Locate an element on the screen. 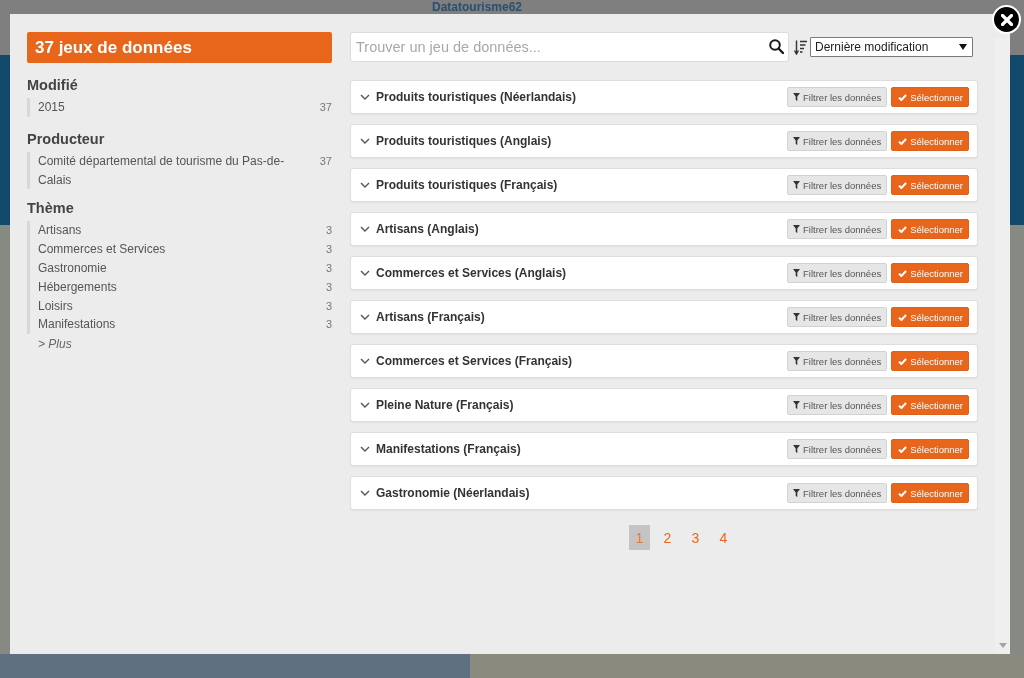 This screenshot has height=678, width=1024. dataset-title: Gastronomie (Néerlandais) is located at coordinates (582, 493).